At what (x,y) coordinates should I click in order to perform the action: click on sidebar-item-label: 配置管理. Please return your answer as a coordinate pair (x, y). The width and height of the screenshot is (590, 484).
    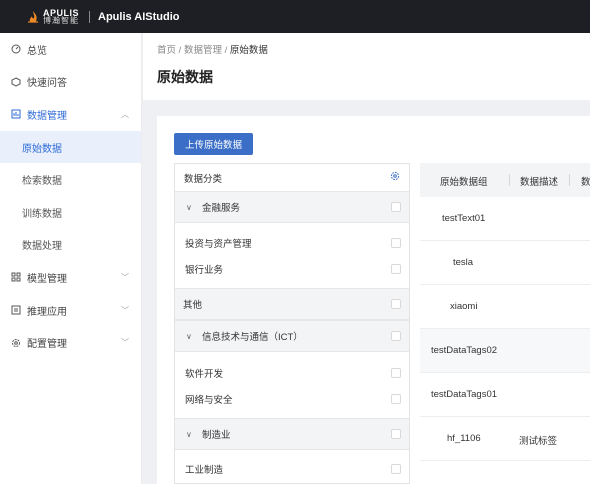
    Looking at the image, I should click on (47, 345).